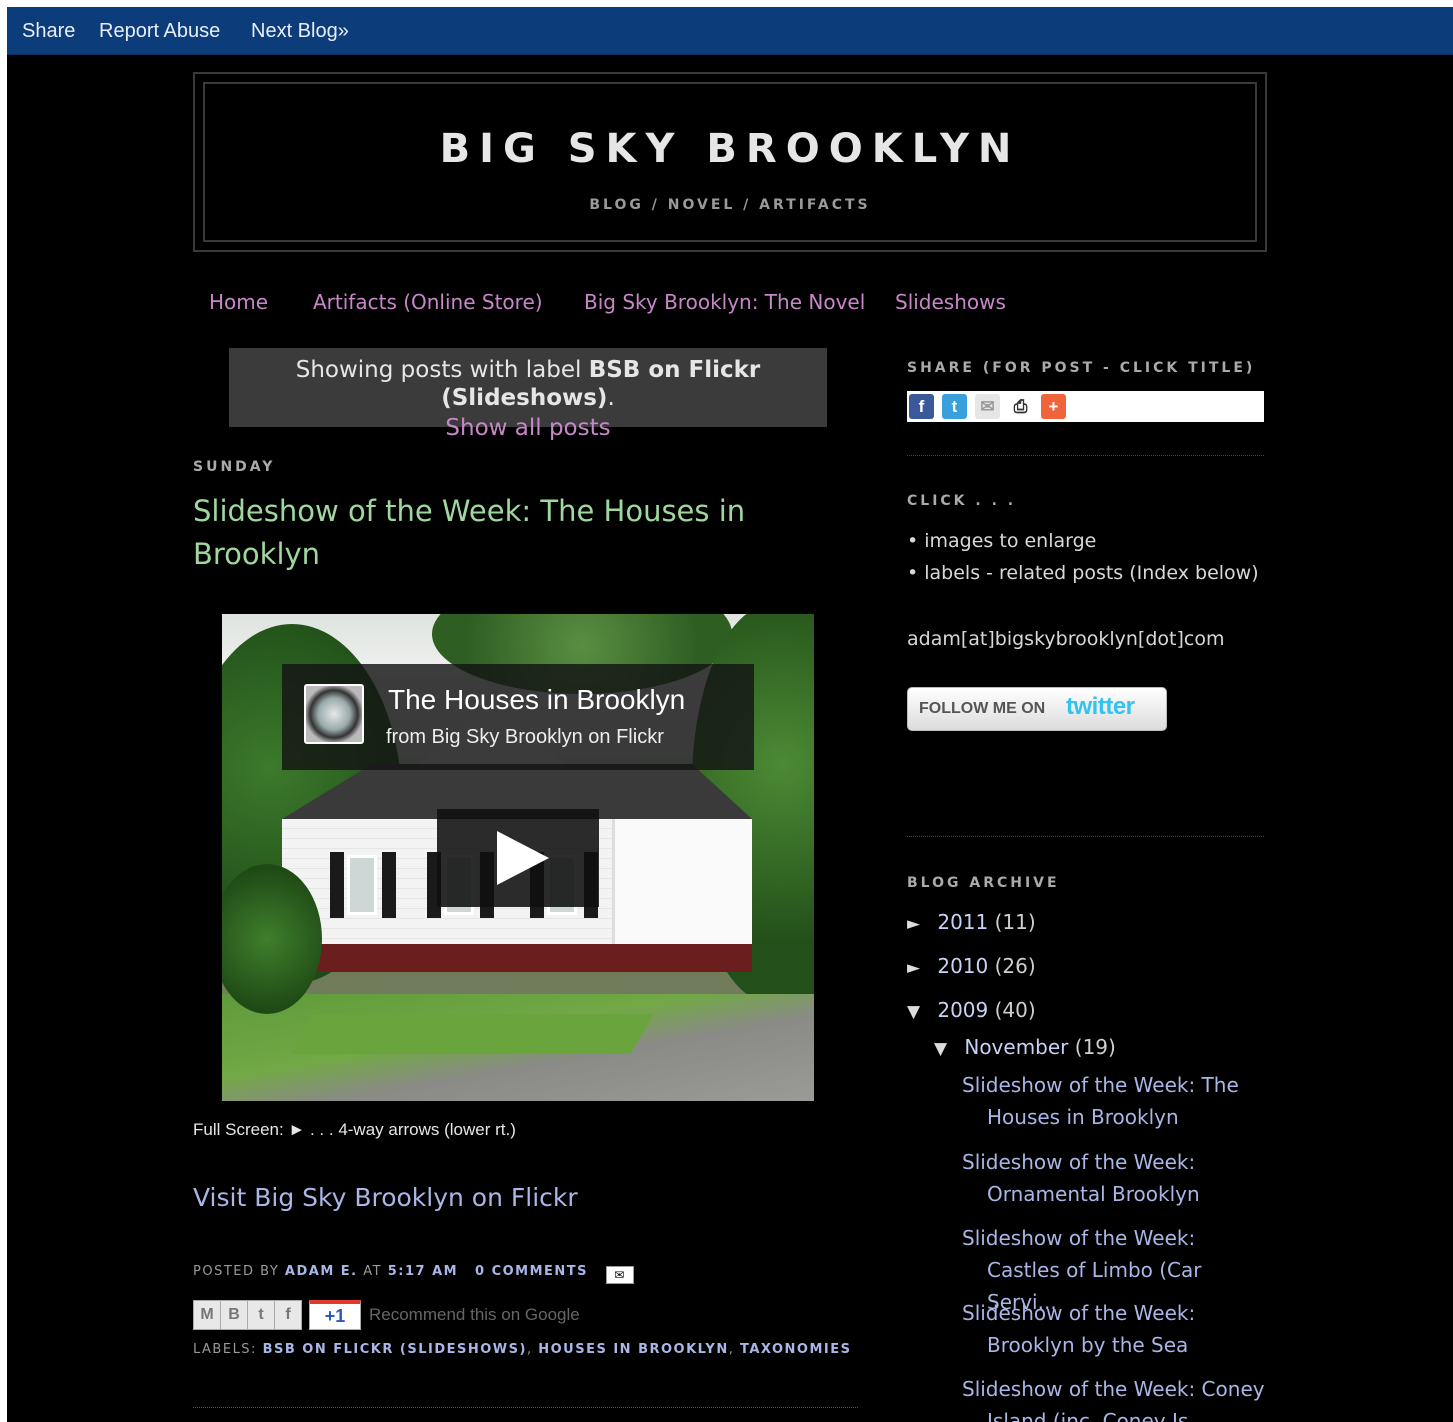 The image size is (1453, 1422). I want to click on twitter-share-button: t, so click(261, 1315).